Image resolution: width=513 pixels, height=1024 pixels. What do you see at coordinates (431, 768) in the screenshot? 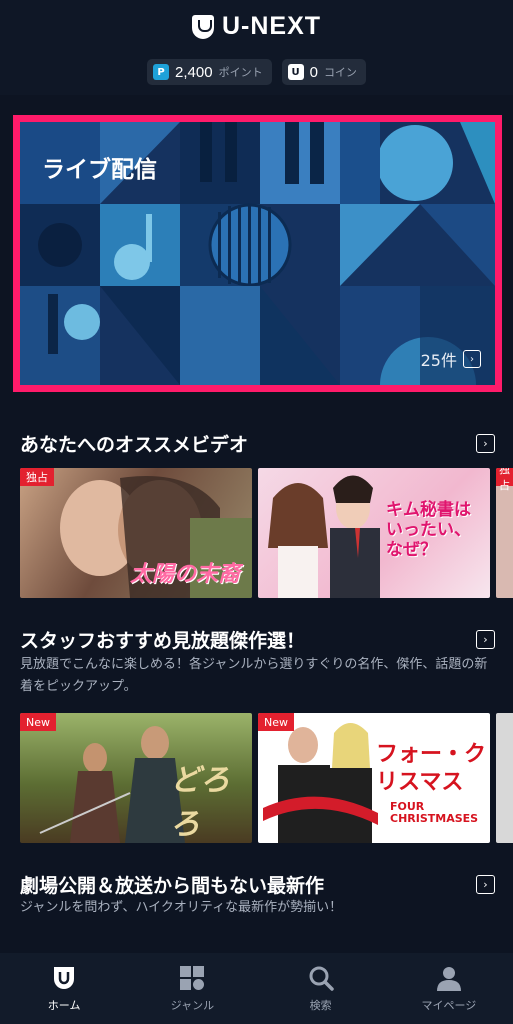
I see `thumbnail-title: フォー・クリスマス` at bounding box center [431, 768].